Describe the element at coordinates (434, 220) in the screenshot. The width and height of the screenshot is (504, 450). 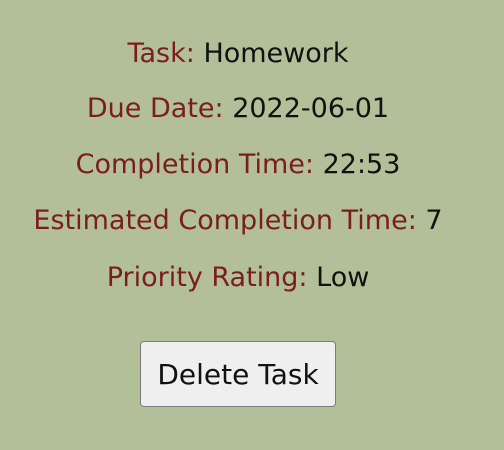
I see `estimated-completion-time-value: 7` at that location.